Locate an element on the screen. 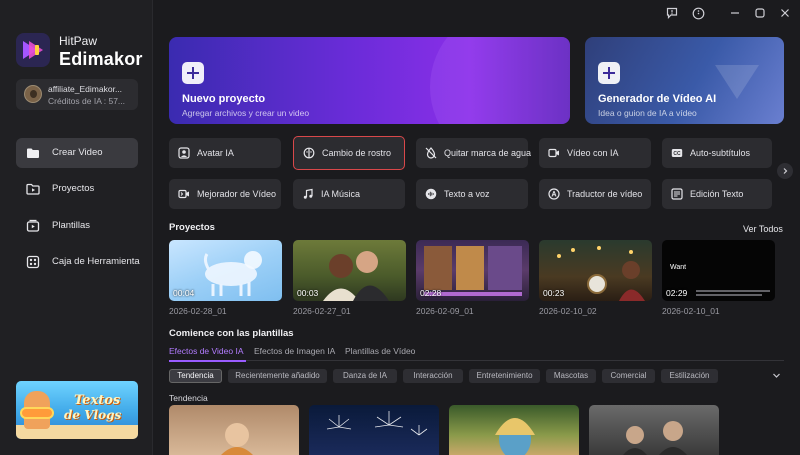 The width and height of the screenshot is (800, 455). tool-label: Texto a voz is located at coordinates (467, 194).